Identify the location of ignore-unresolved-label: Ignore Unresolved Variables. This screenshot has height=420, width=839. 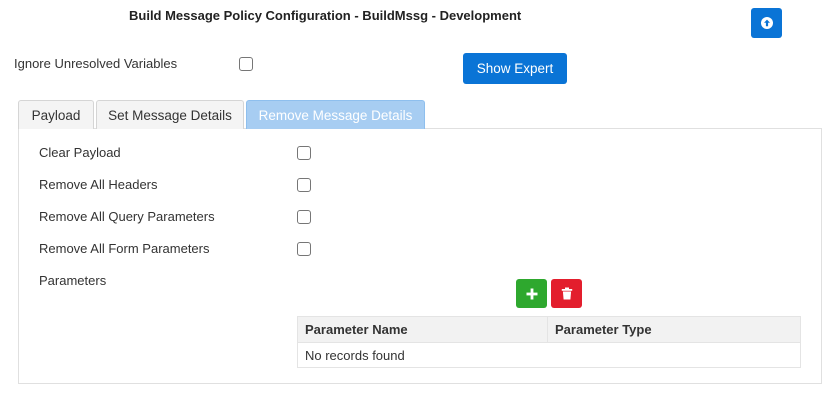
(96, 63).